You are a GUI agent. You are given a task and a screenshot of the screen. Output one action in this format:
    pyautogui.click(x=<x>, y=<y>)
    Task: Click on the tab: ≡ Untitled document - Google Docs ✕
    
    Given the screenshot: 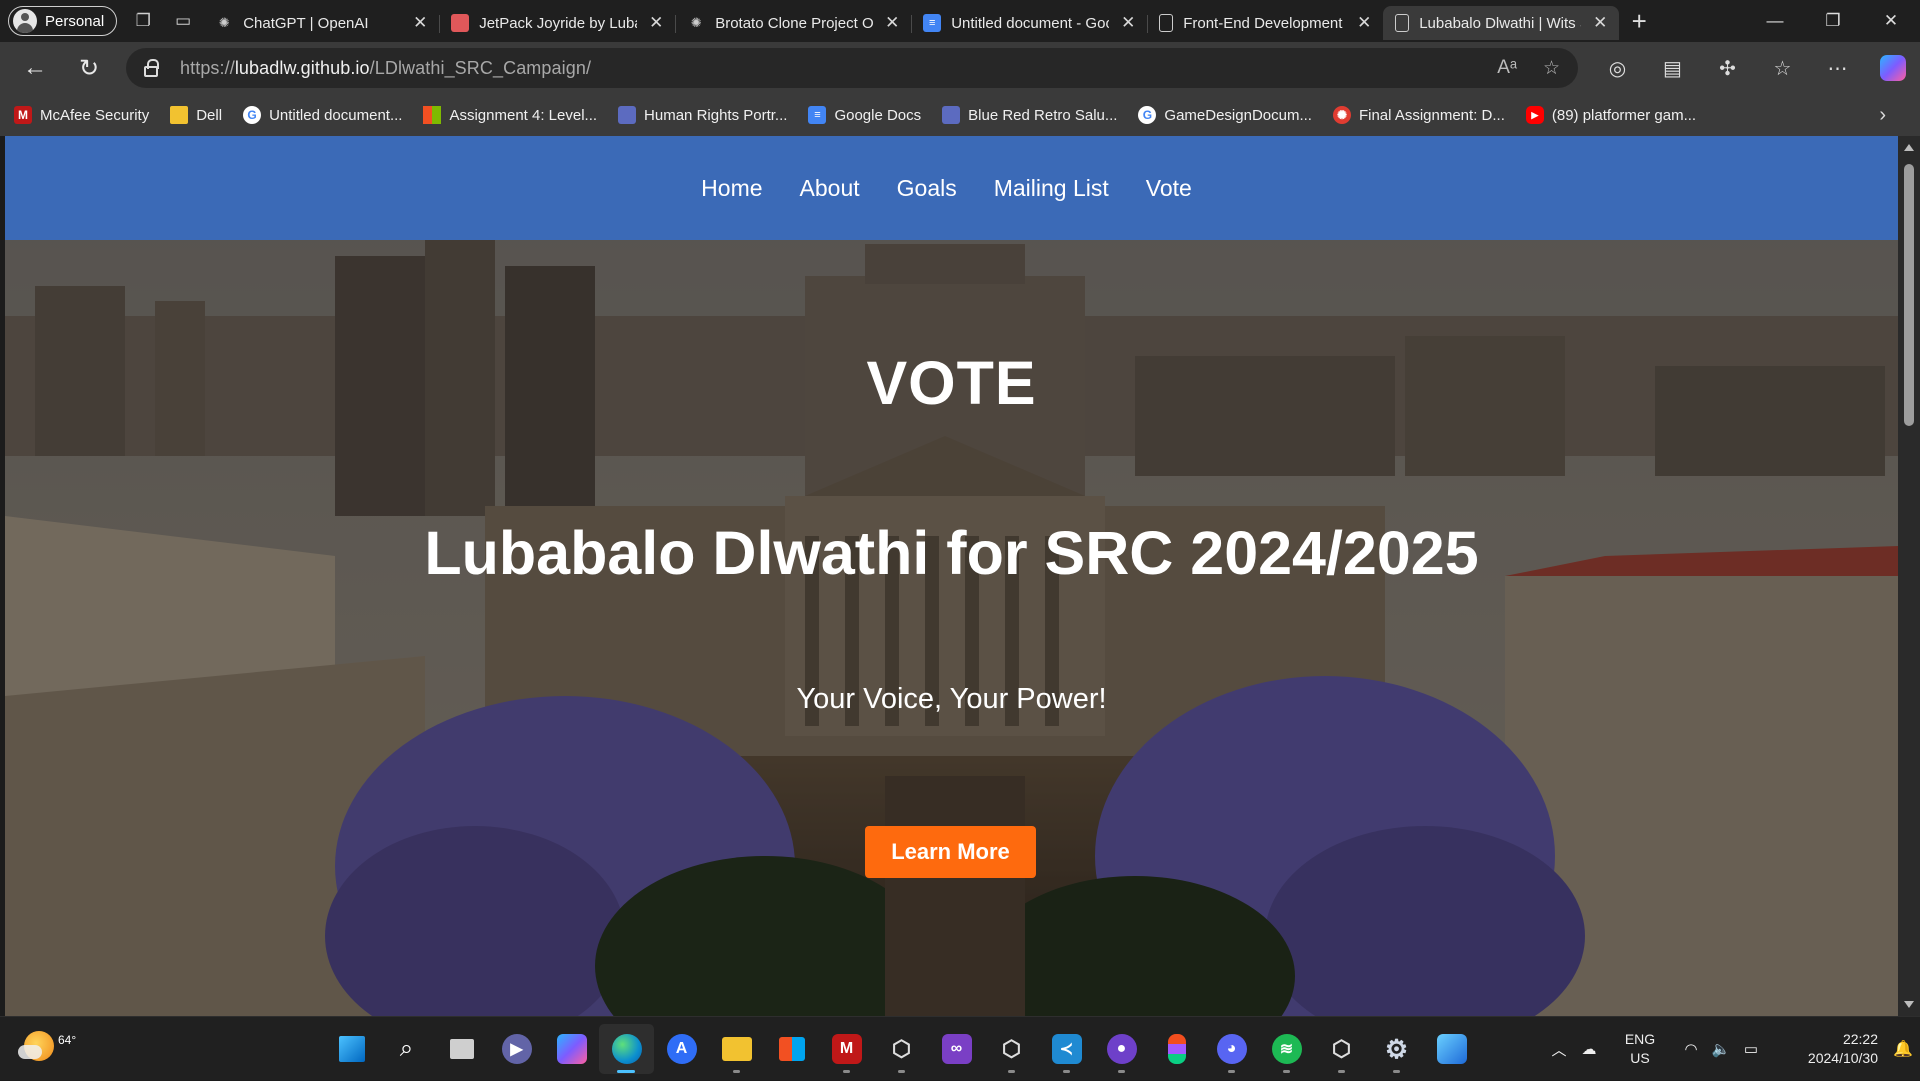 What is the action you would take?
    pyautogui.click(x=1029, y=23)
    